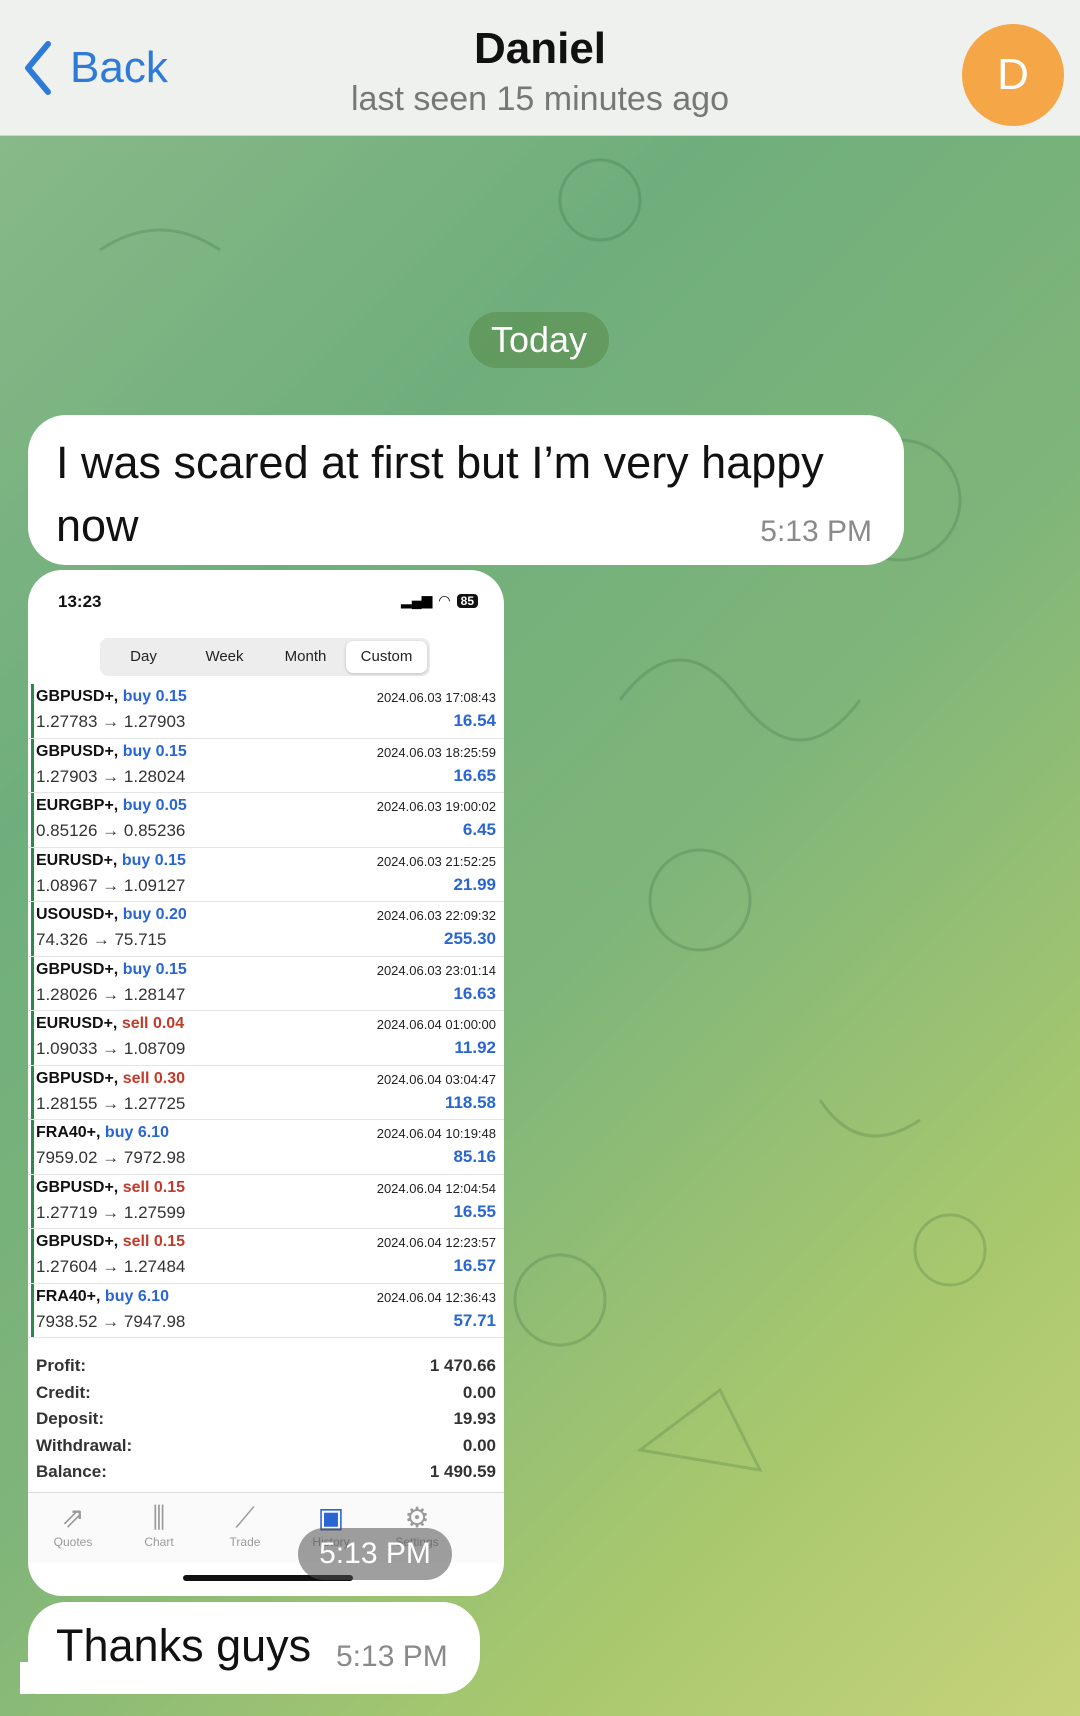 The height and width of the screenshot is (1716, 1080). I want to click on trade-prices: 1.27783 → 1.27903, so click(111, 721).